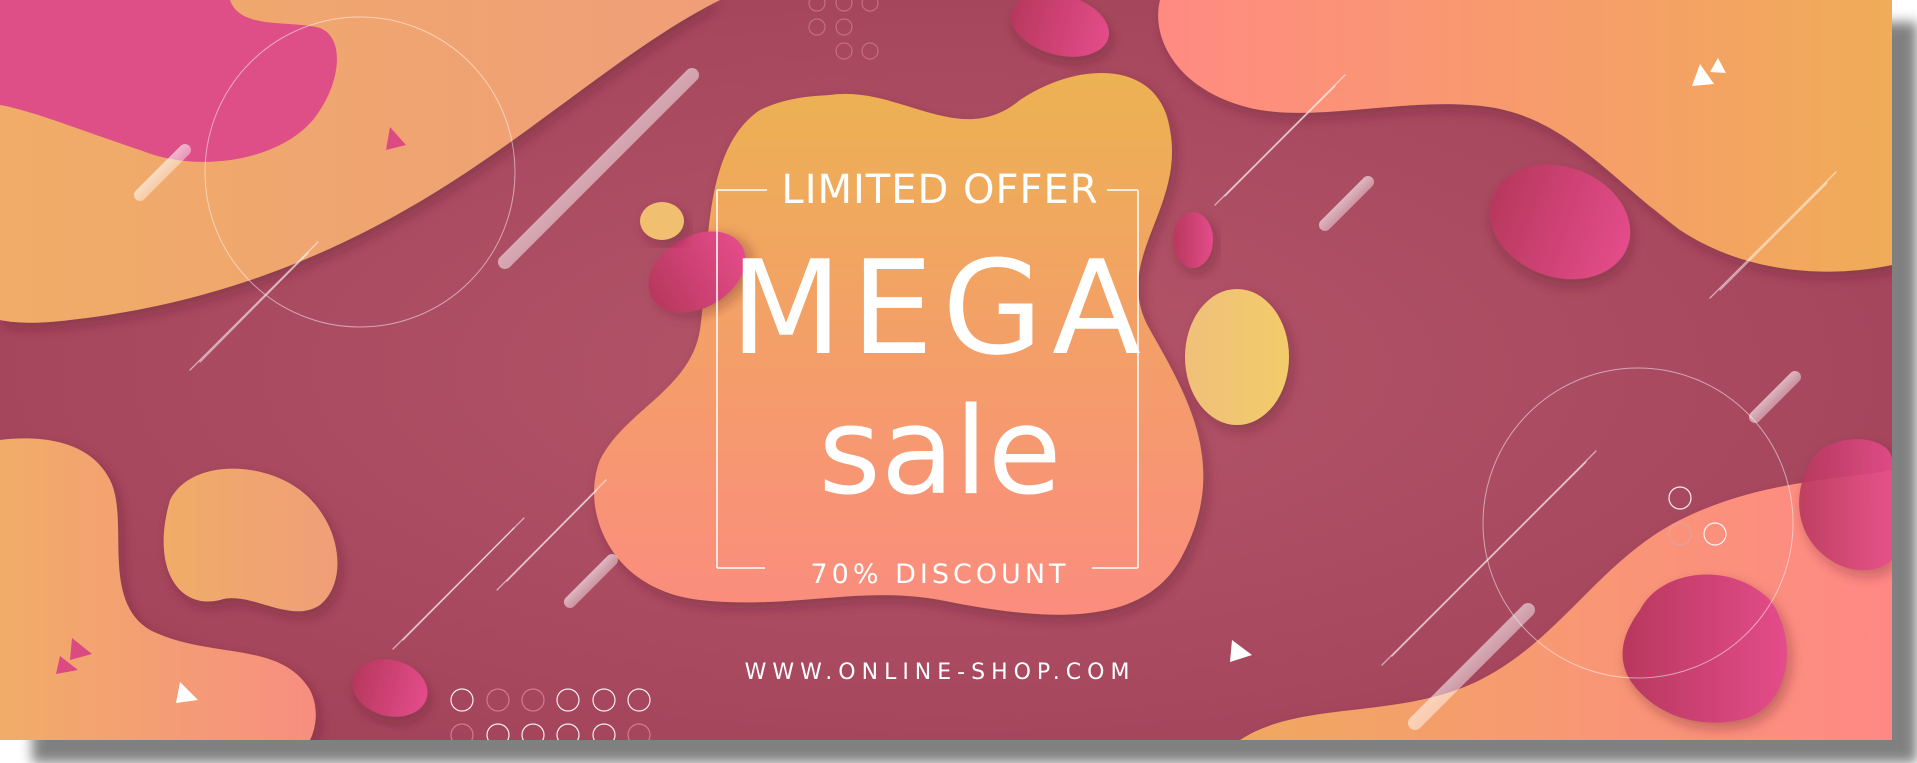 This screenshot has height=763, width=1917. Describe the element at coordinates (1193, 240) in the screenshot. I see `blob-pink-small-center-right` at that location.